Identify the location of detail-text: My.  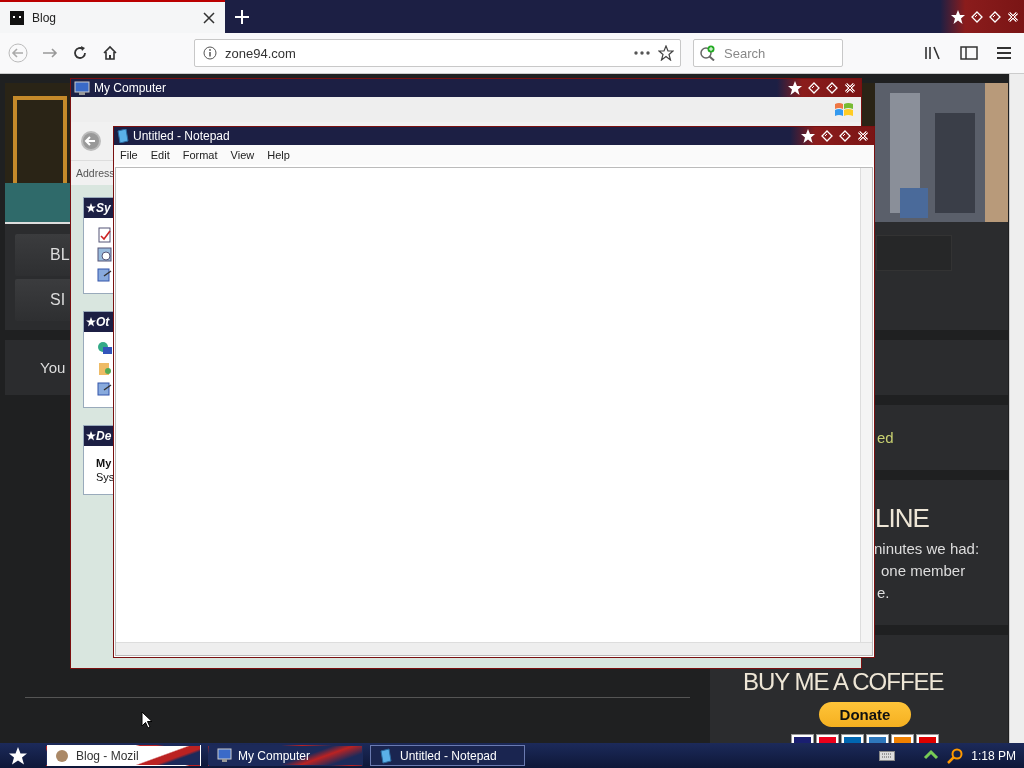
(104, 463).